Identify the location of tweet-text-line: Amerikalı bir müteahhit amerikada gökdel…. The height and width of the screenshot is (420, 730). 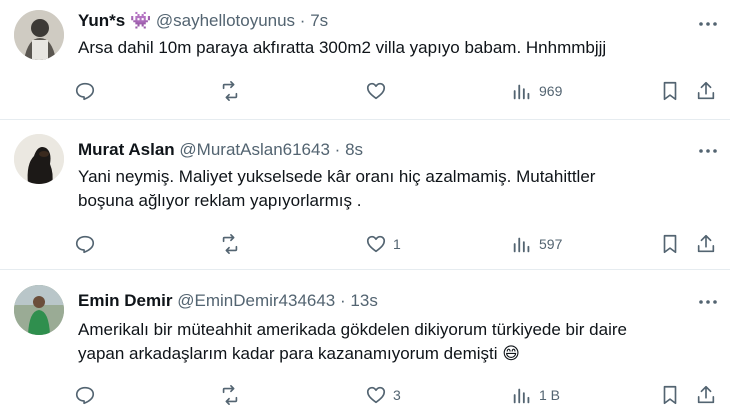
(352, 329).